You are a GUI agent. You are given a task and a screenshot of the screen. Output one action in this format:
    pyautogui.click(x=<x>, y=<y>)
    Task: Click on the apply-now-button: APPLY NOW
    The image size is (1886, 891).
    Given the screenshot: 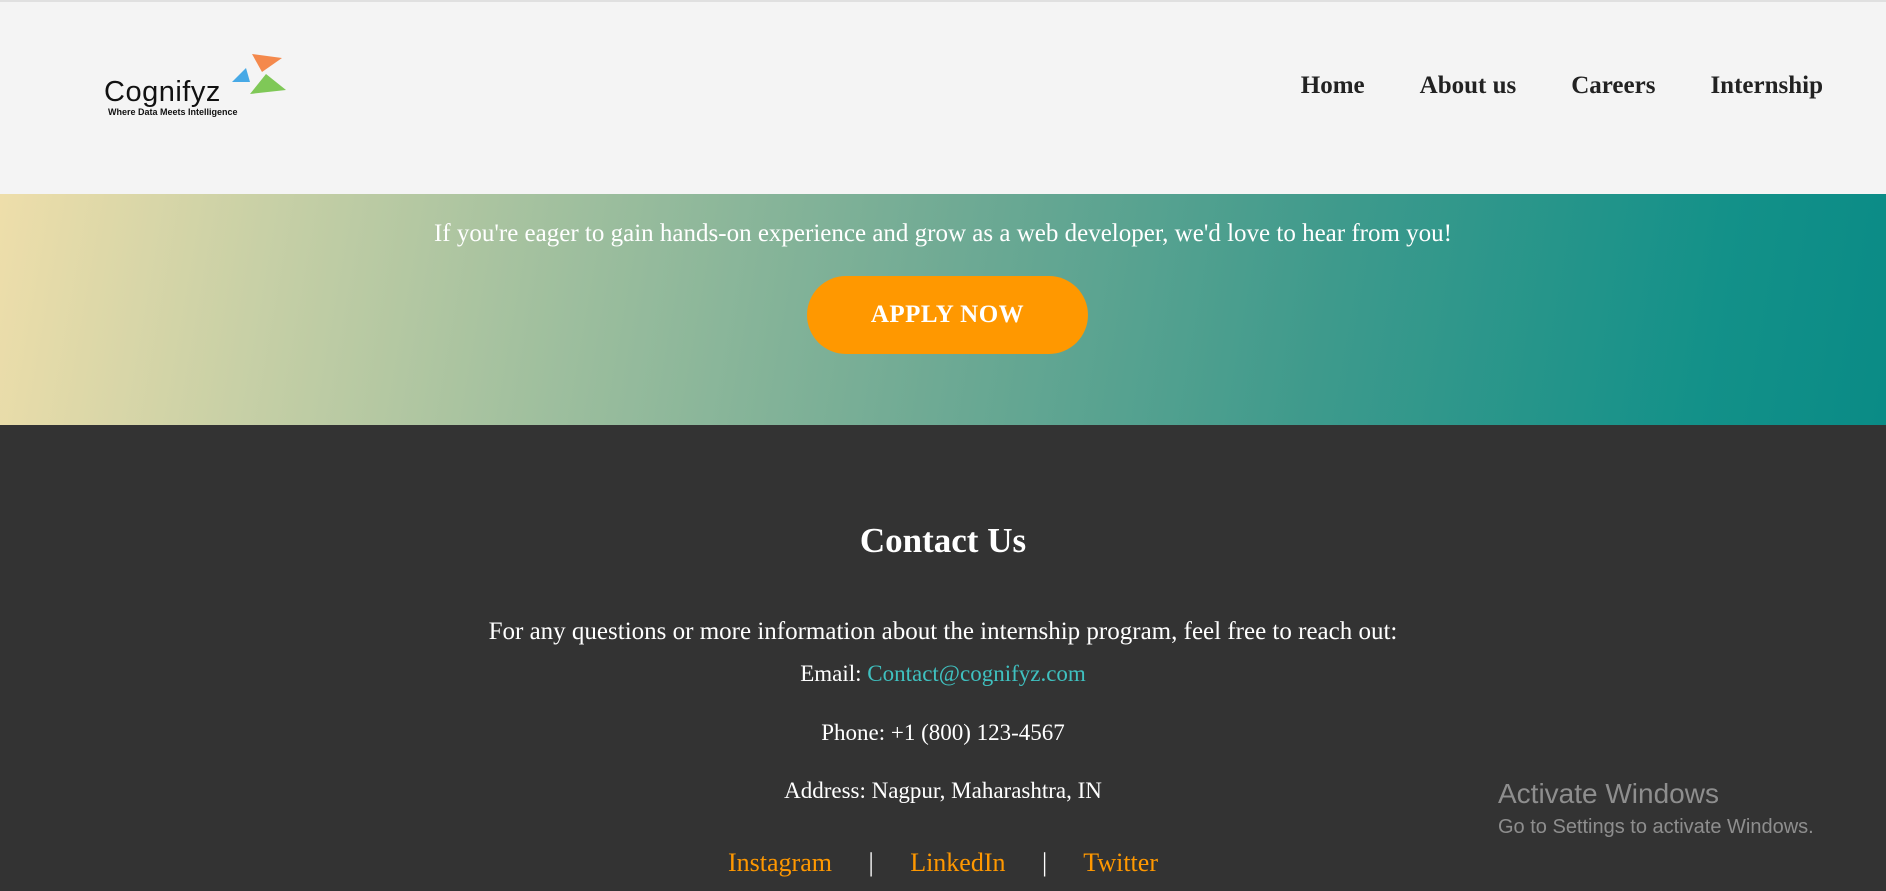 What is the action you would take?
    pyautogui.click(x=947, y=315)
    